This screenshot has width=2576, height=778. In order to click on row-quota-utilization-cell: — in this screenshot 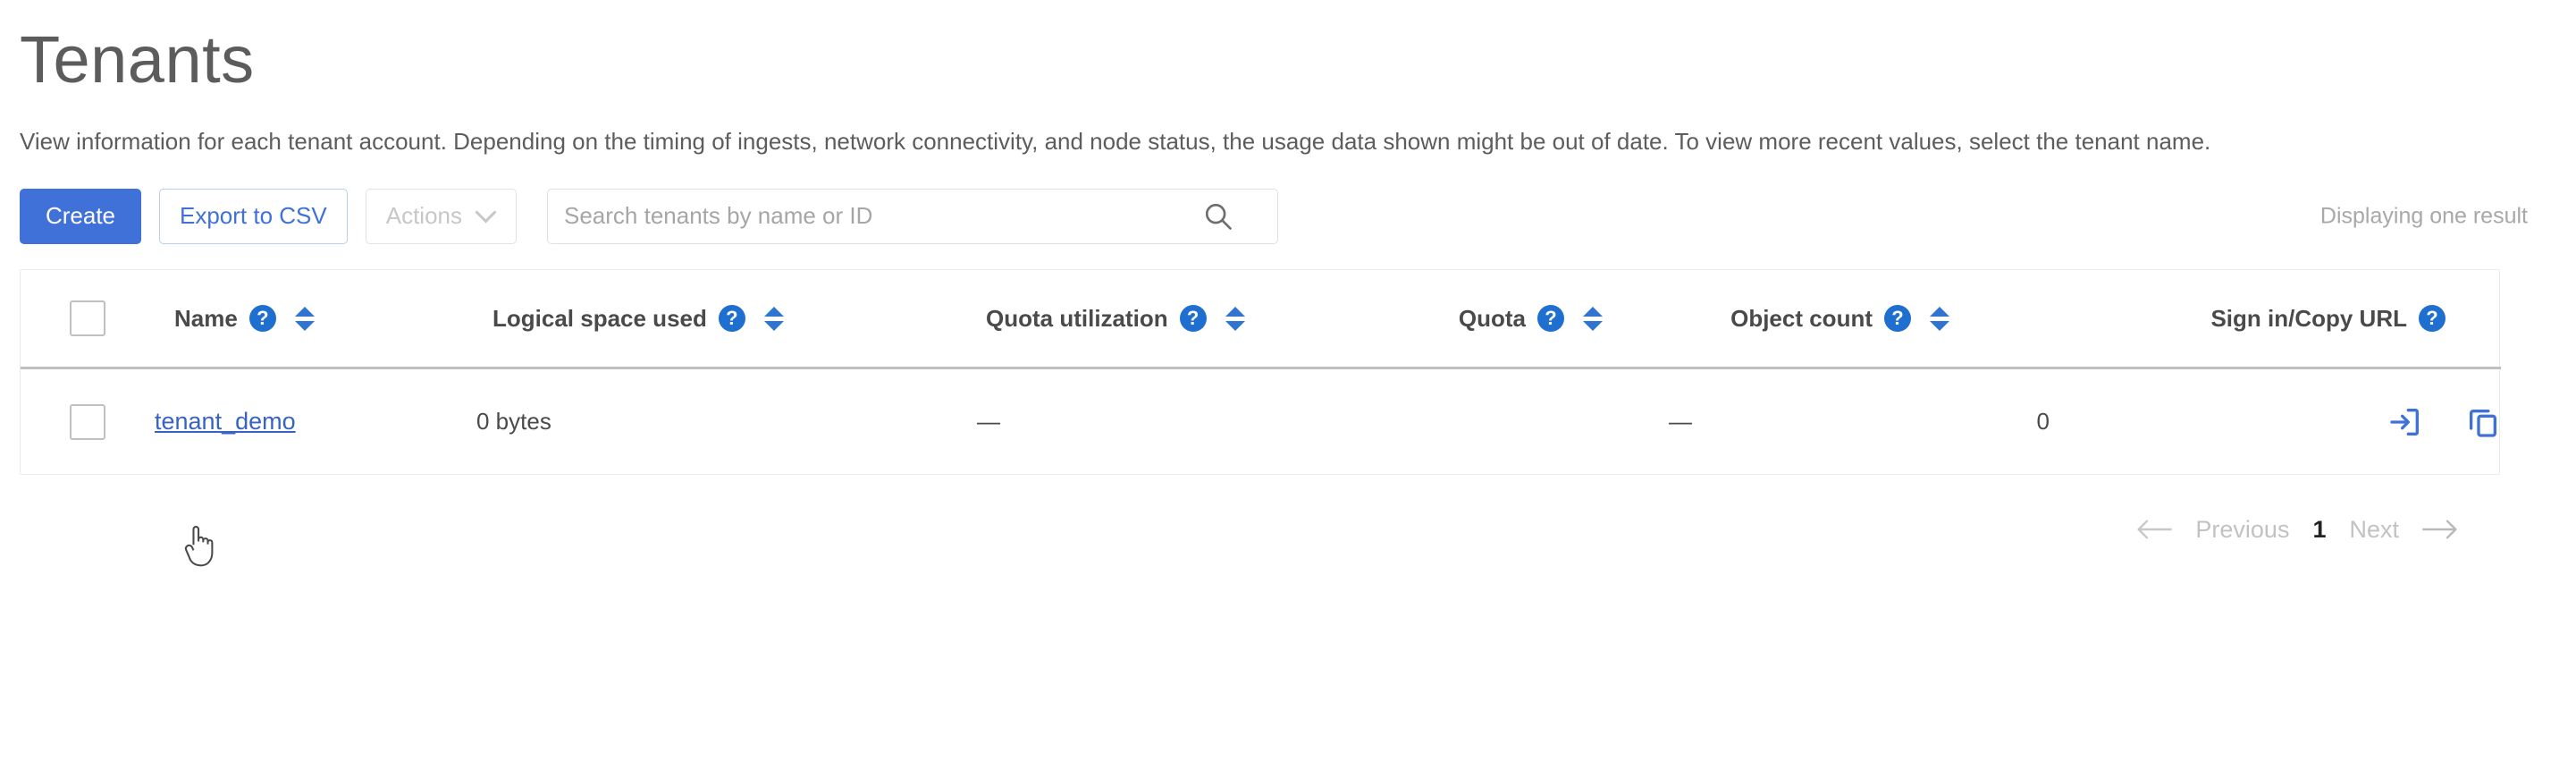, I will do `click(989, 422)`.